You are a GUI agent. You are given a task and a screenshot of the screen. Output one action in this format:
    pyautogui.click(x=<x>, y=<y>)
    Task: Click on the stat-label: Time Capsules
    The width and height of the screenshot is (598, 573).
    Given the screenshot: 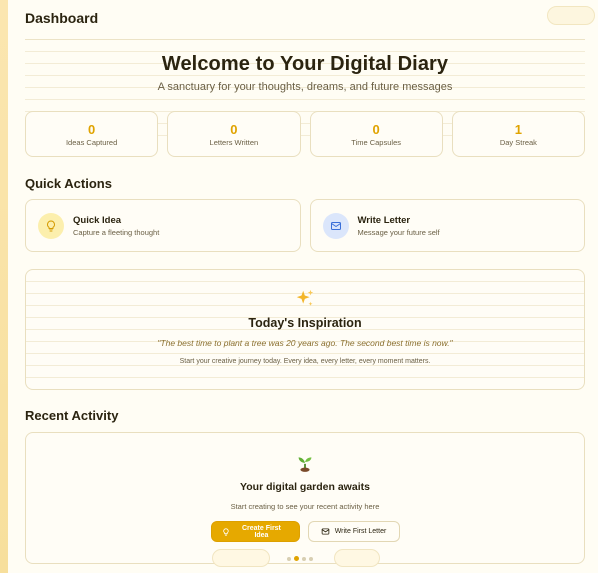 What is the action you would take?
    pyautogui.click(x=376, y=142)
    